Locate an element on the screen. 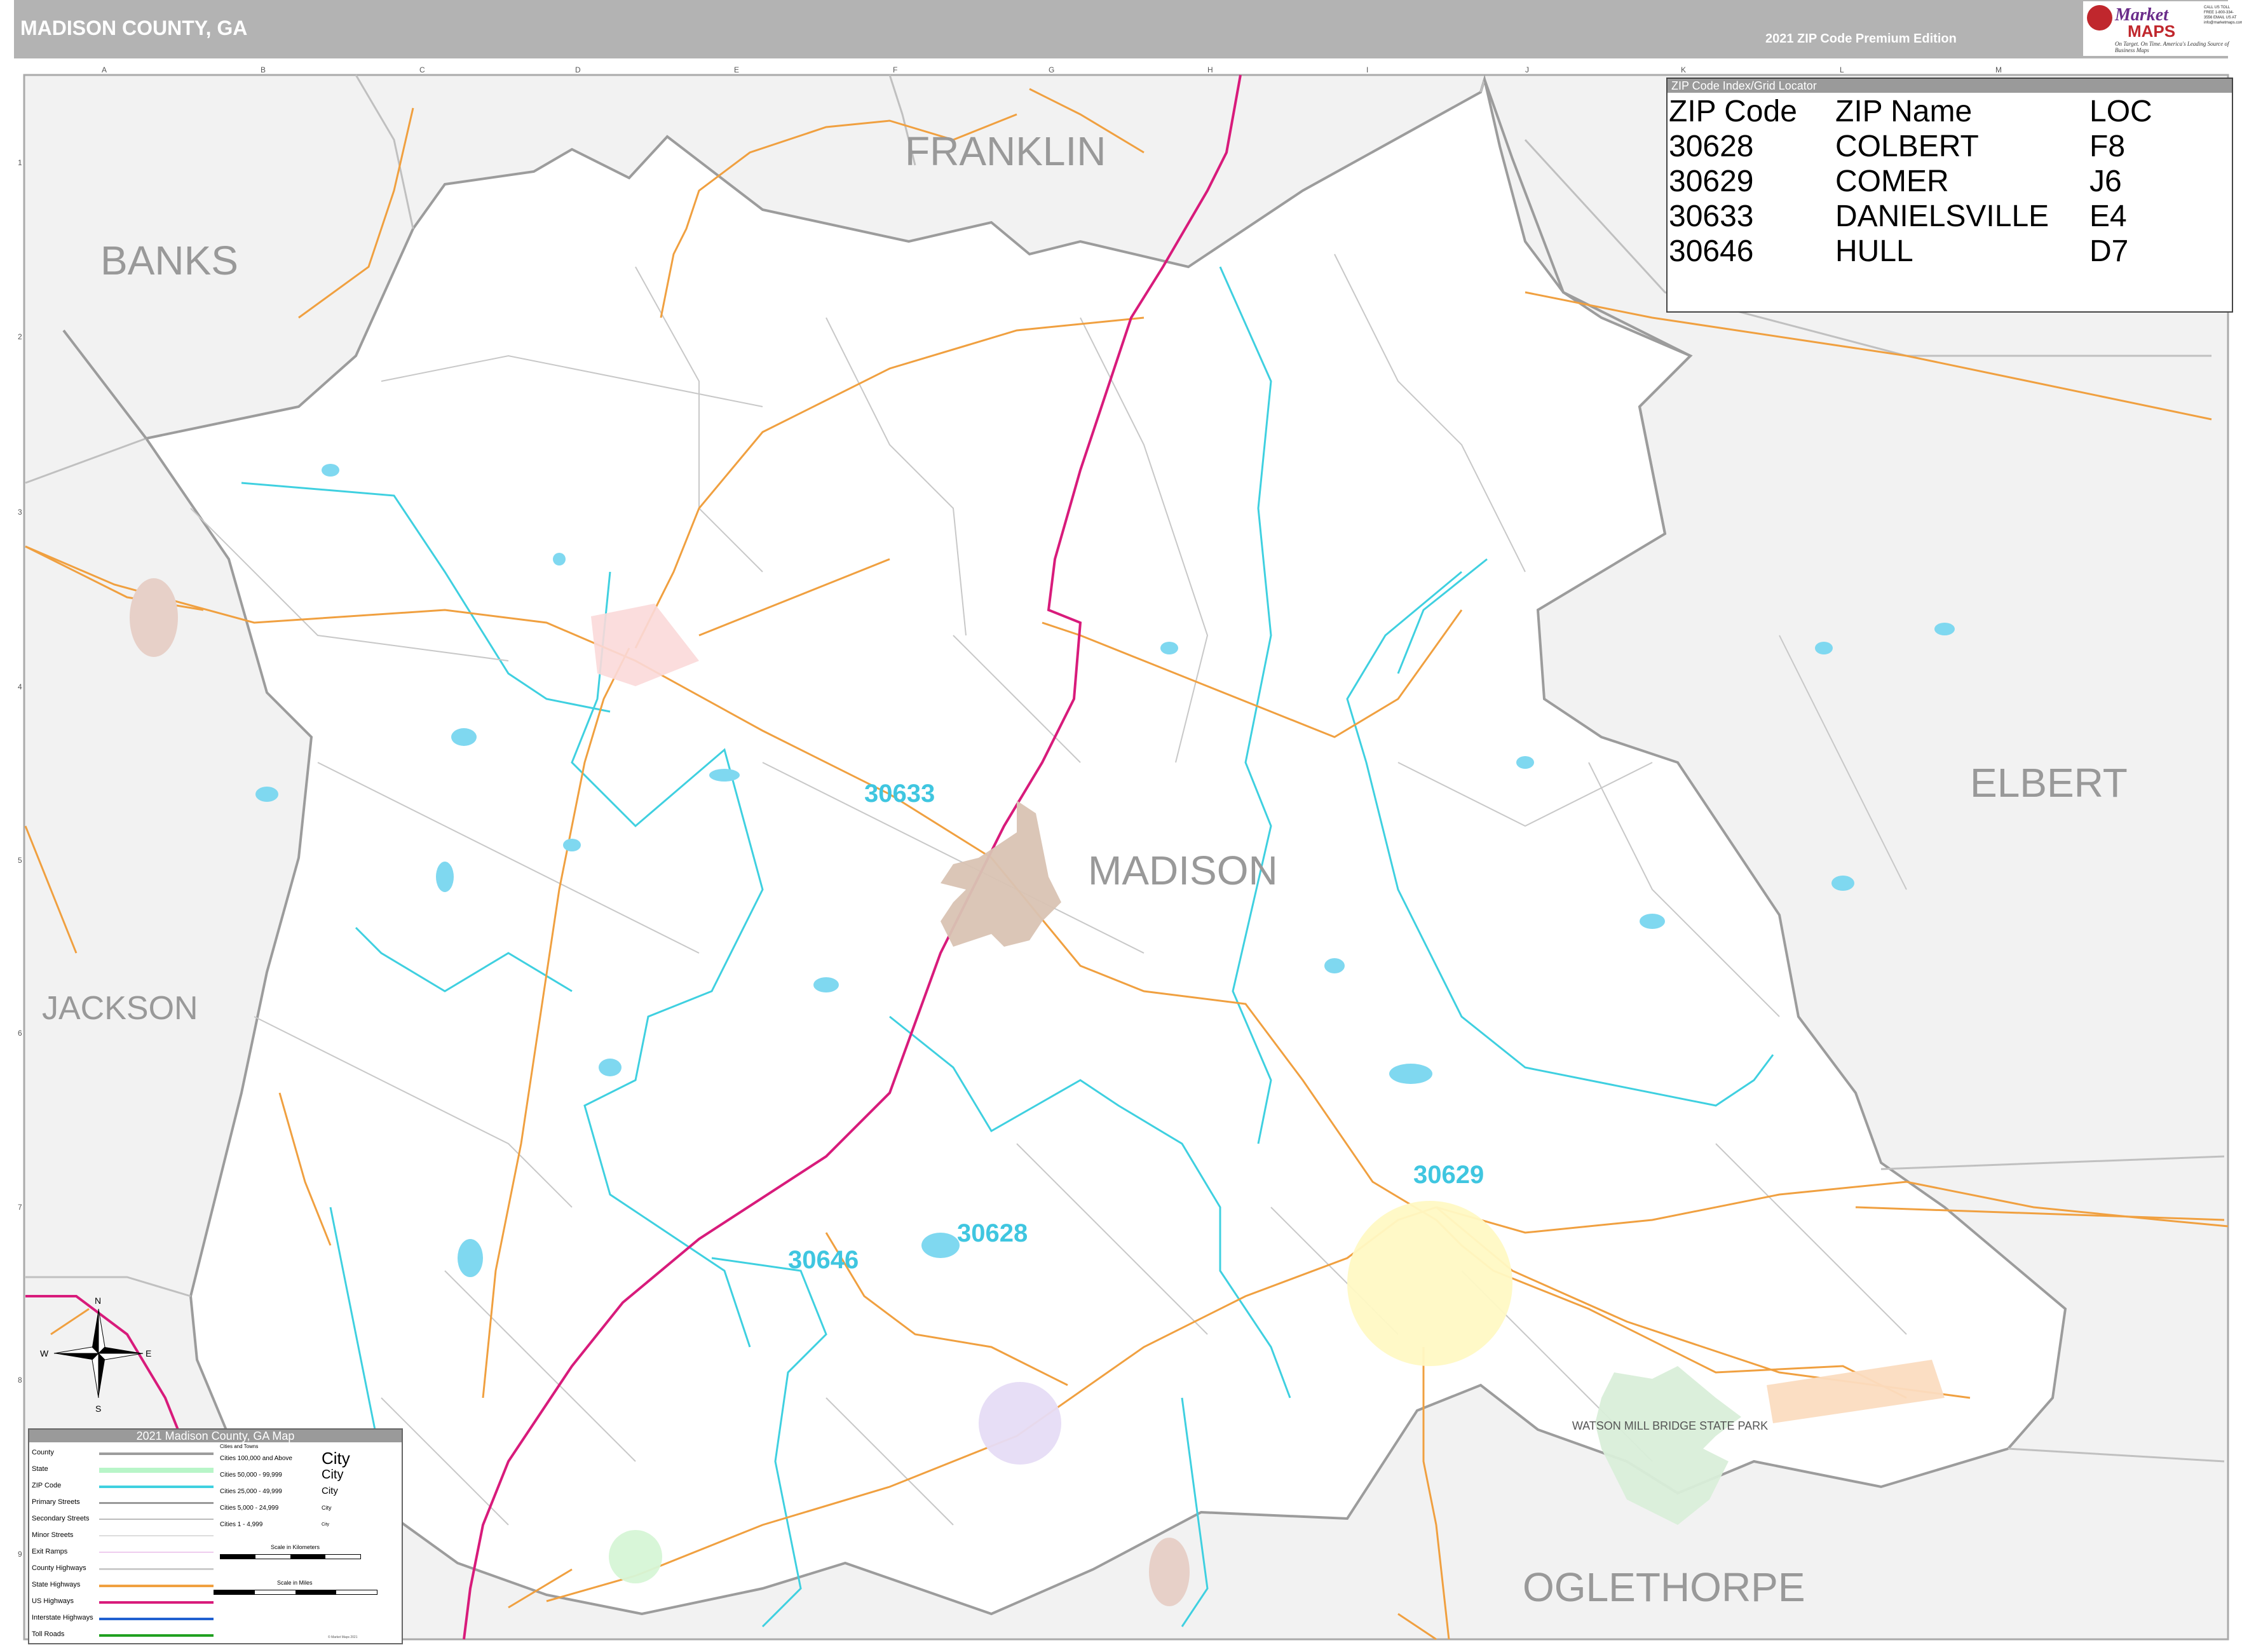 The width and height of the screenshot is (2242, 1652). park-label: WATSON MILL BRIDGE STATE PARK is located at coordinates (1670, 1425).